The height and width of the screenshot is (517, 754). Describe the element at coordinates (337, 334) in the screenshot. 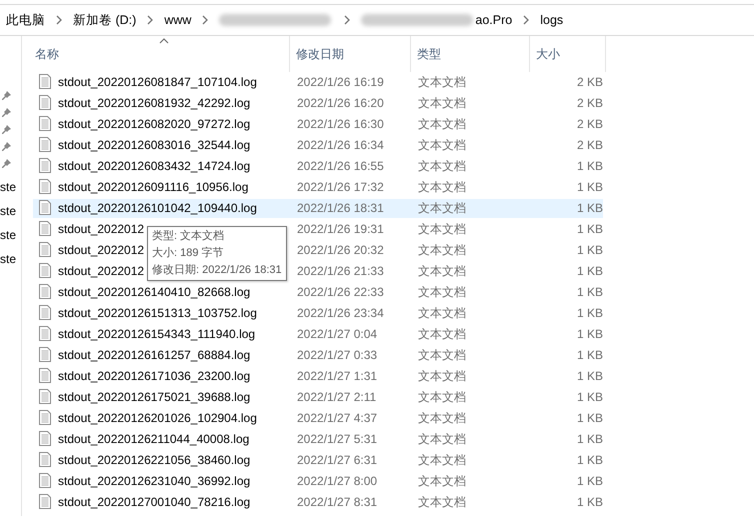

I see `date-cell-text: 2022/1/27 0:04` at that location.